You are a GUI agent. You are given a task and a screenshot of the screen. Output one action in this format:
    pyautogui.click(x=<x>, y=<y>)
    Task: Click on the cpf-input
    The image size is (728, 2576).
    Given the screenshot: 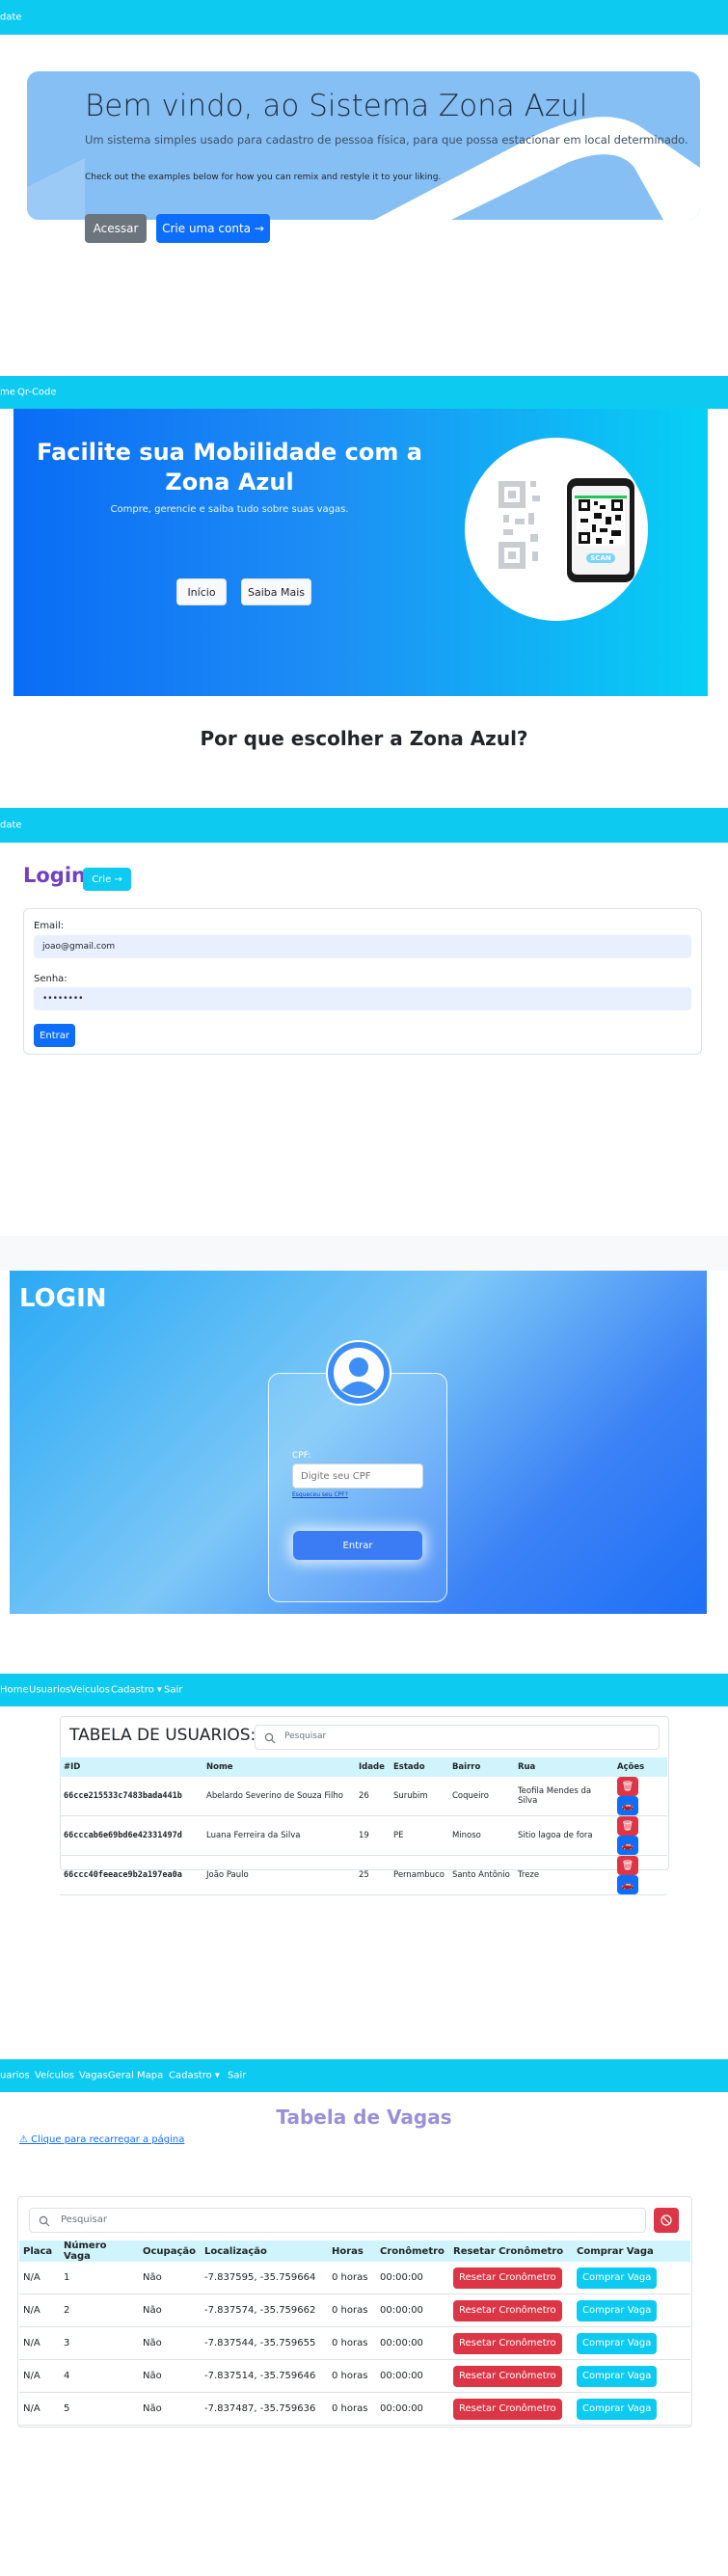 What is the action you would take?
    pyautogui.click(x=357, y=1476)
    